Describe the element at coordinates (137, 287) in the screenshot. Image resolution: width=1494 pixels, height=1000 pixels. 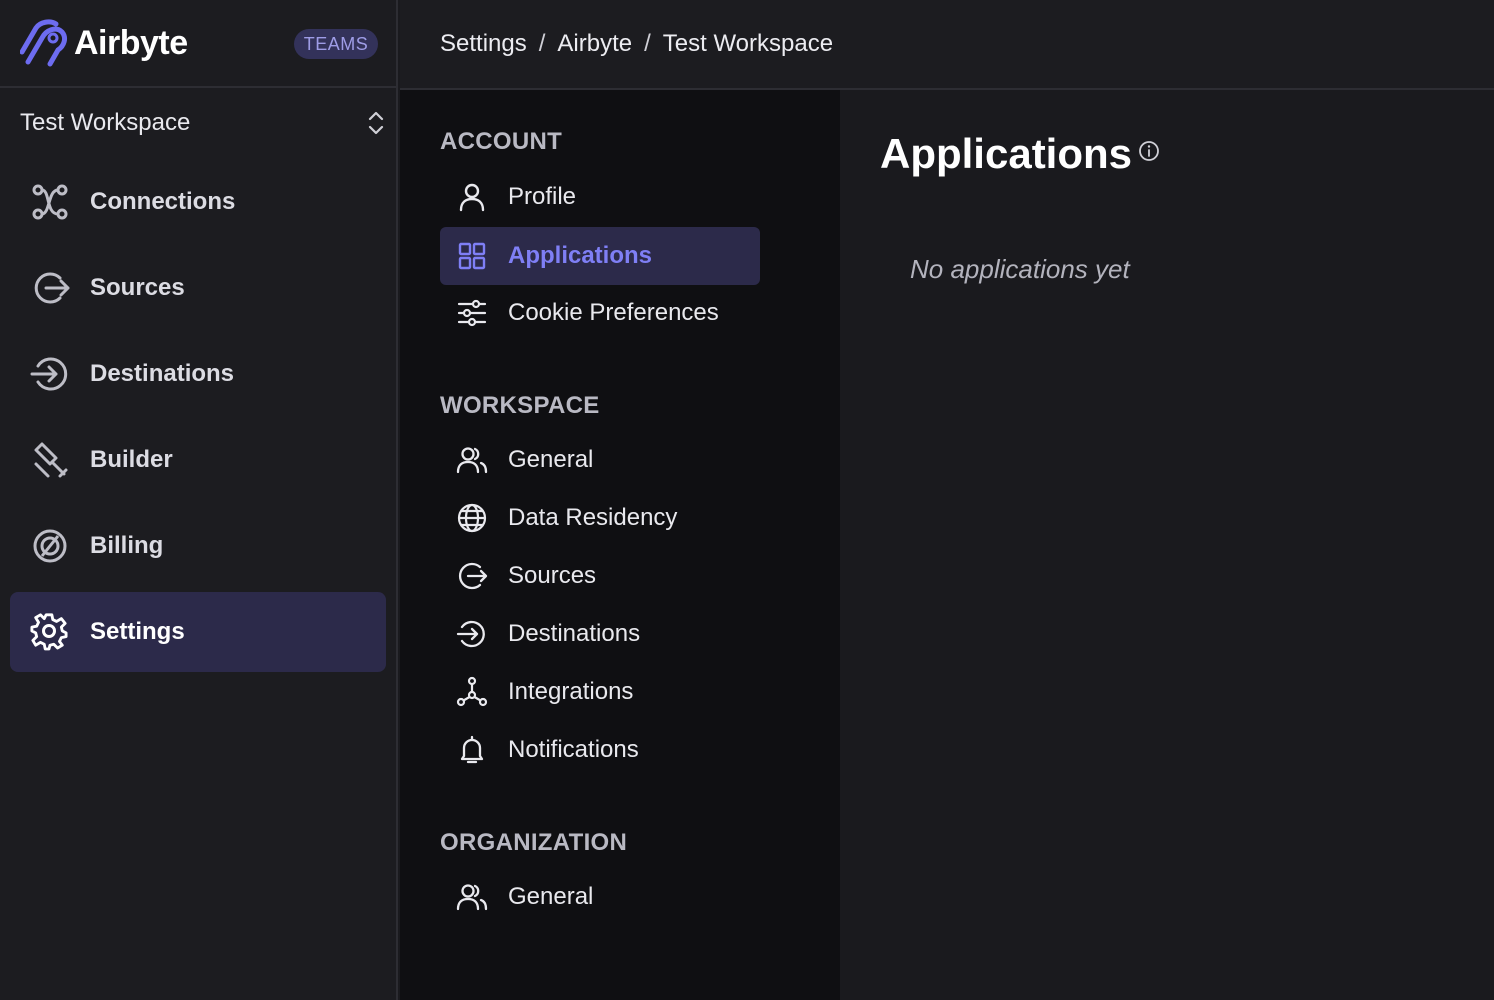
I see `nav-item-label: Sources` at that location.